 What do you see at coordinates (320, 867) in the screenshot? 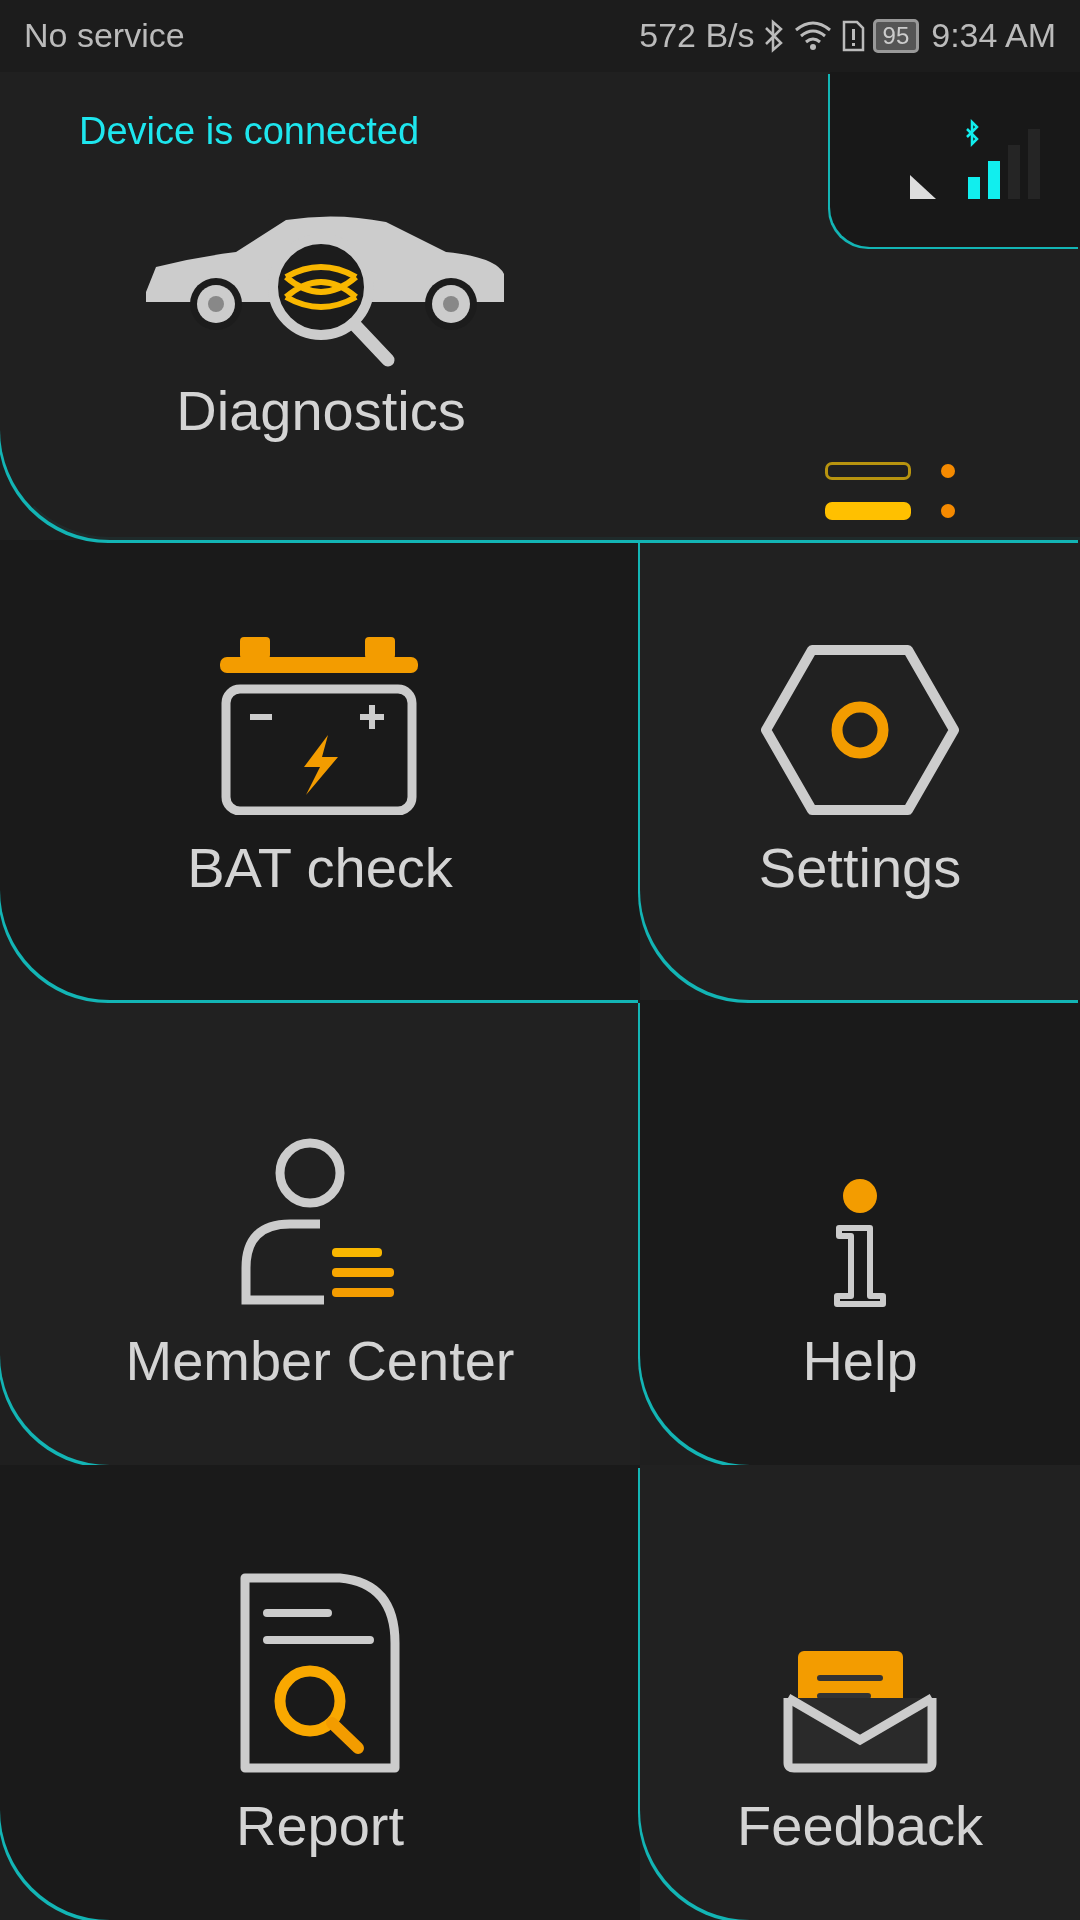
I see `tile-label: BAT check` at bounding box center [320, 867].